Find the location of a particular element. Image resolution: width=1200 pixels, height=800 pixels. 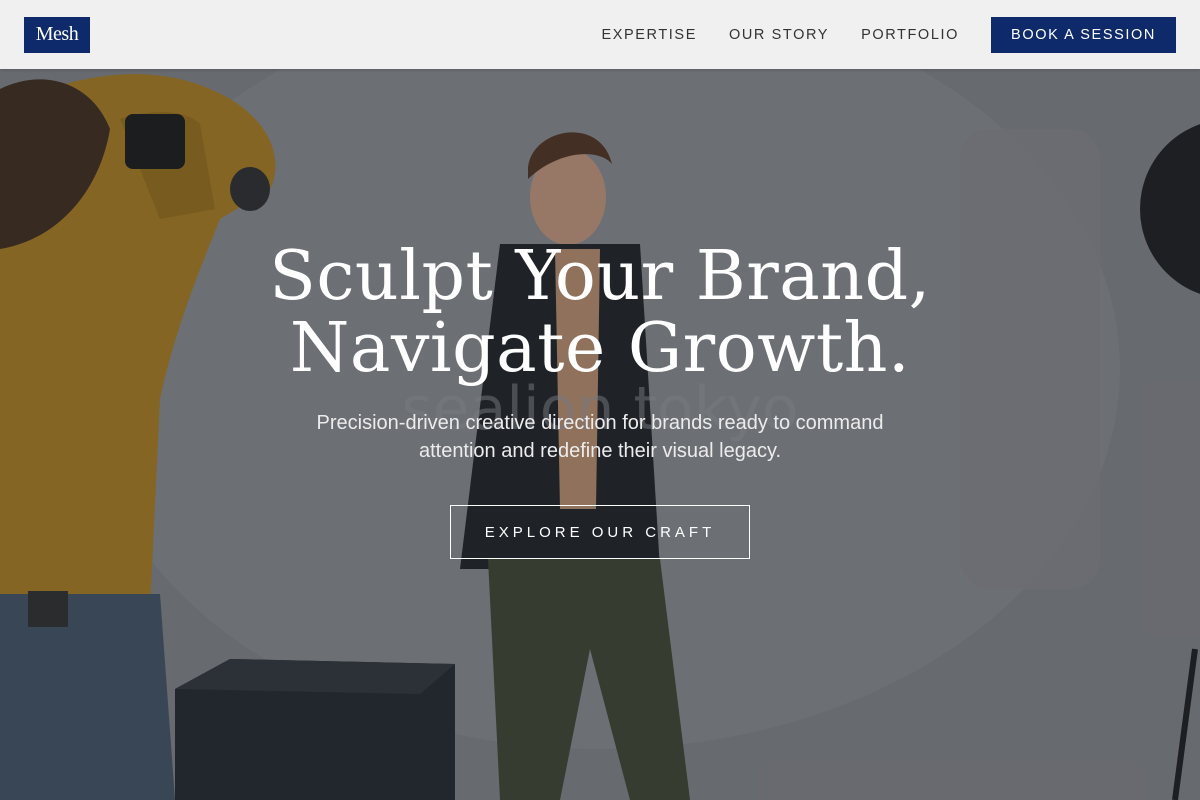

hero-title-line-2: Navigate Growth. is located at coordinates (600, 348).